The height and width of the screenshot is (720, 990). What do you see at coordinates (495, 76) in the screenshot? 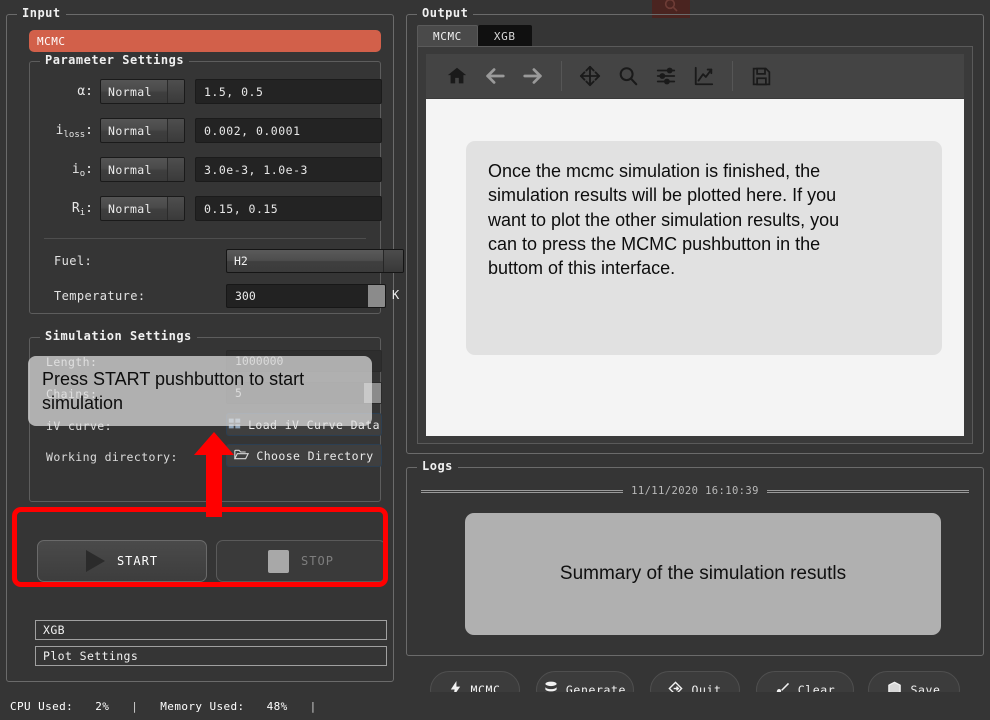
I see `back-arrow-icon` at bounding box center [495, 76].